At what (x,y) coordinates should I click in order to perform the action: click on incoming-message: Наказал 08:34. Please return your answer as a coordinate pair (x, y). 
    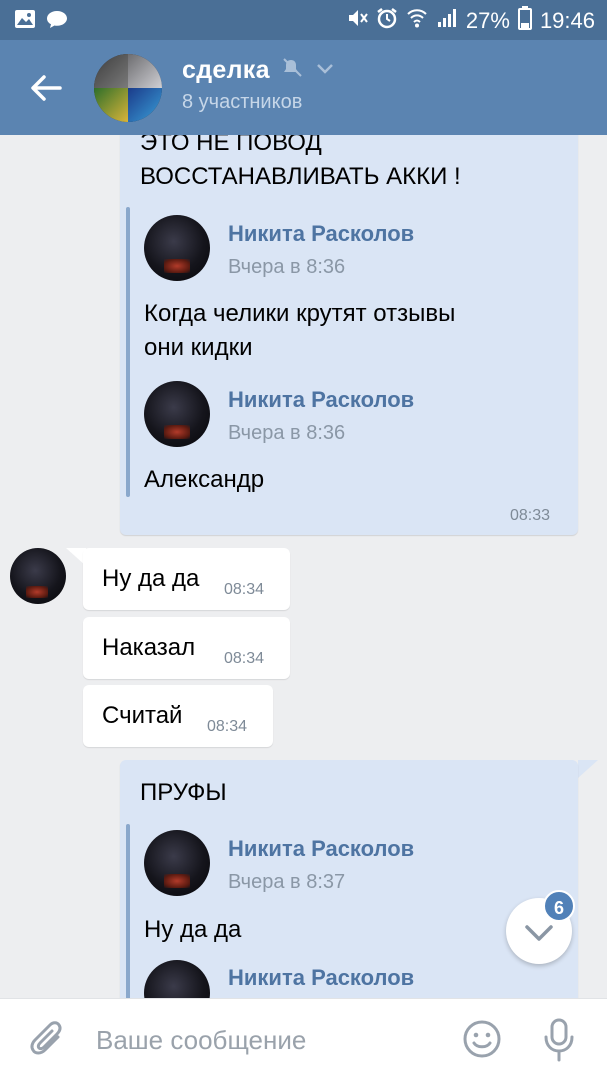
    Looking at the image, I should click on (186, 648).